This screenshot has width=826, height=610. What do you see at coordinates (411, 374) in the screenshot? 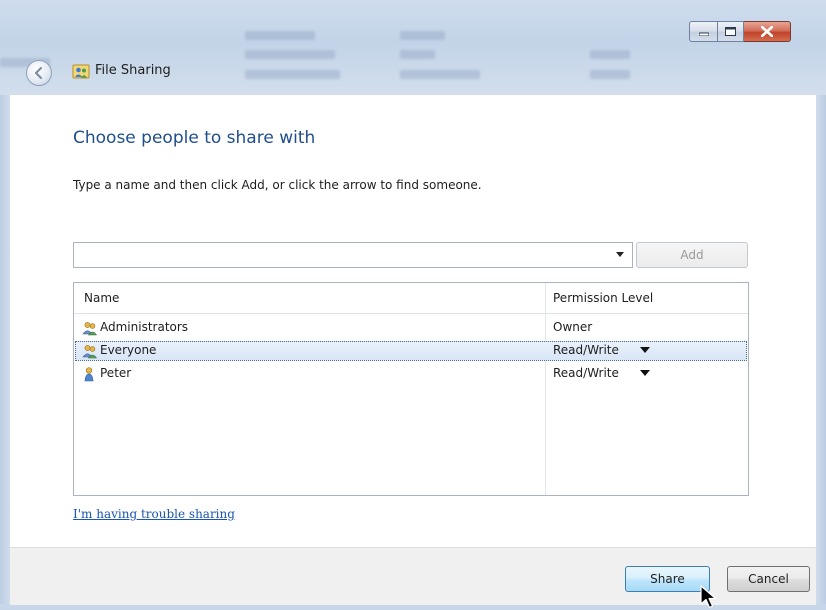
I see `list-item-peter: Peter Read/Write` at bounding box center [411, 374].